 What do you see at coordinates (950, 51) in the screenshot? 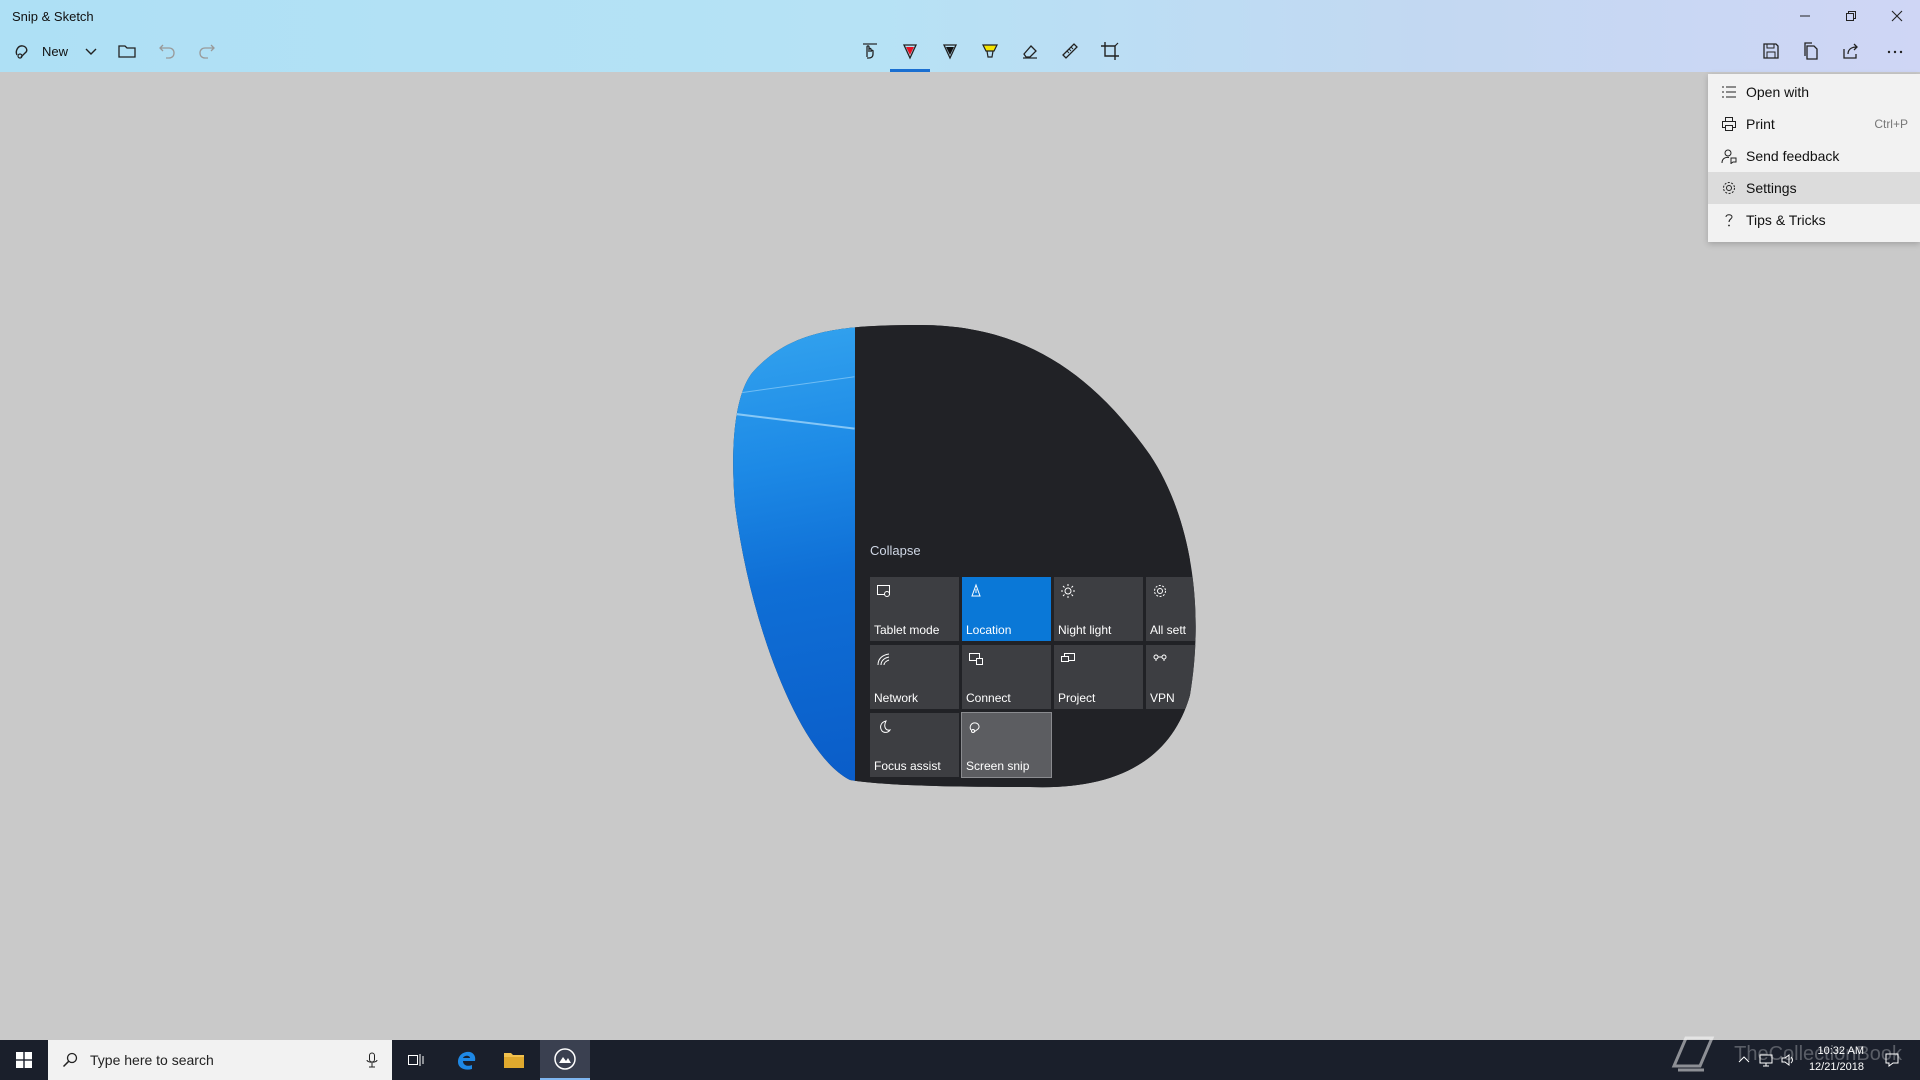
I see `pencil-icon` at bounding box center [950, 51].